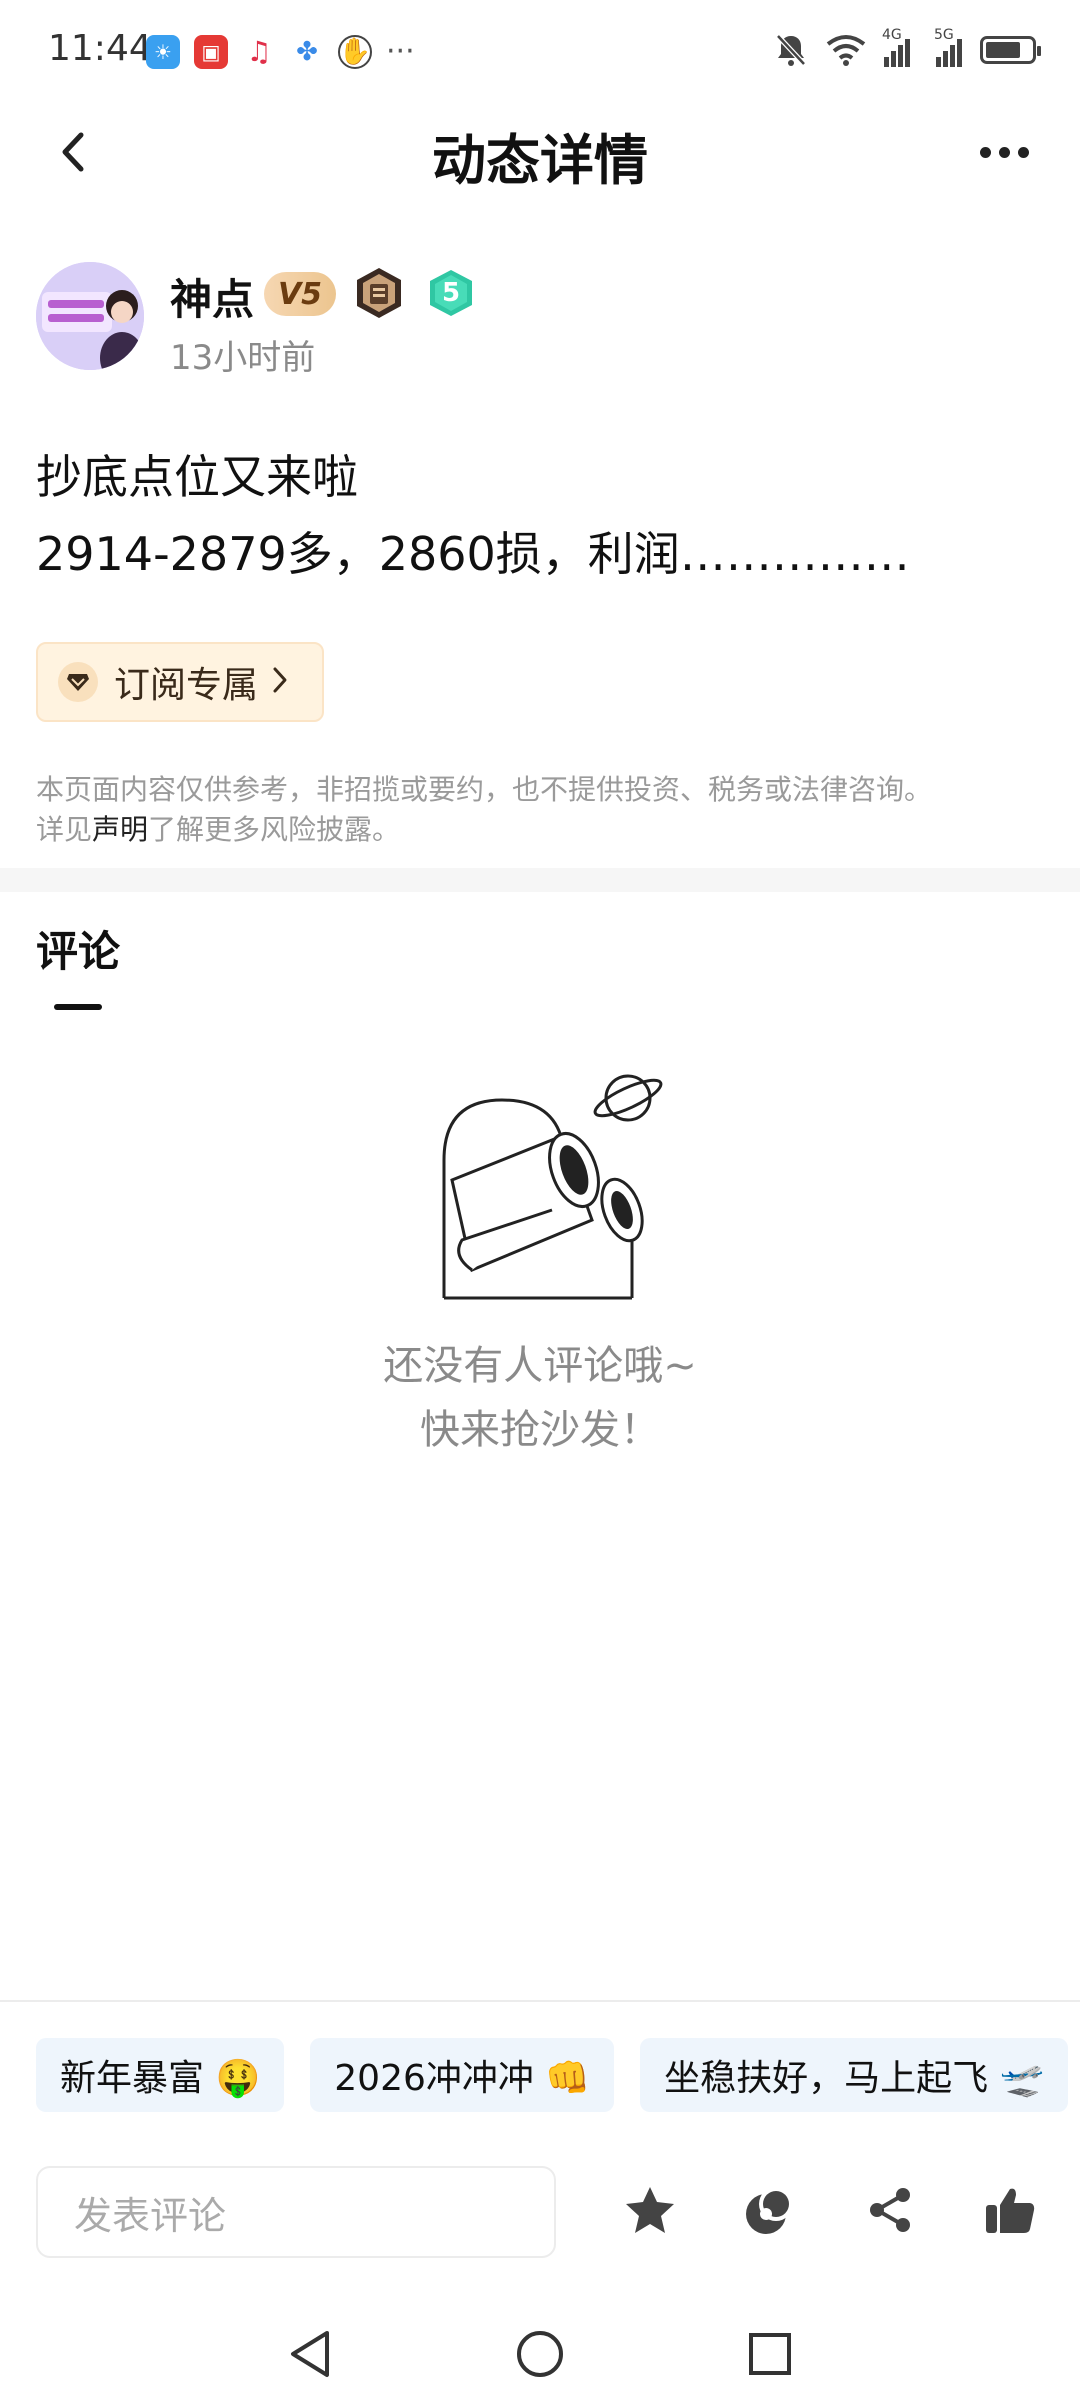  Describe the element at coordinates (379, 293) in the screenshot. I see `medal-badge-icon` at that location.